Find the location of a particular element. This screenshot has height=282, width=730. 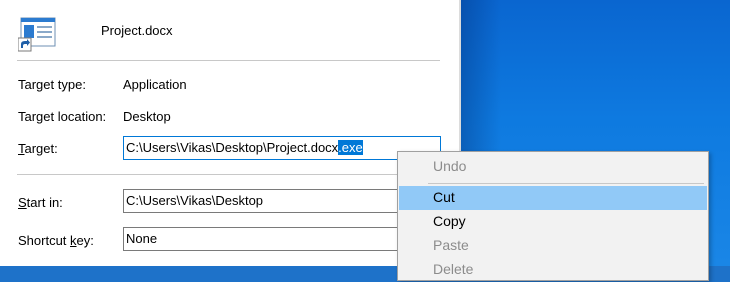

start-in-input-text: C:\Users\Vikas\Desktop is located at coordinates (195, 200).